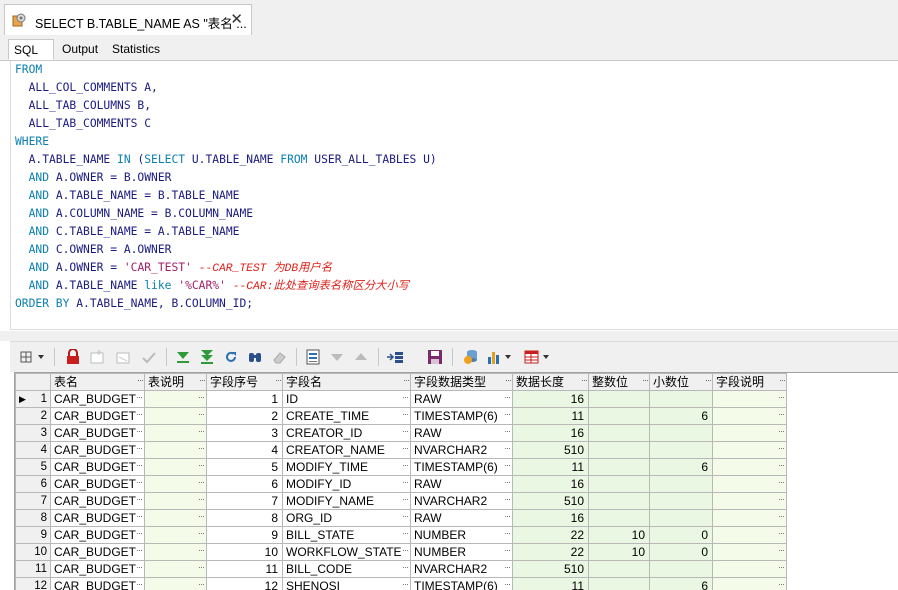 This screenshot has height=590, width=898. I want to click on save-icon, so click(435, 357).